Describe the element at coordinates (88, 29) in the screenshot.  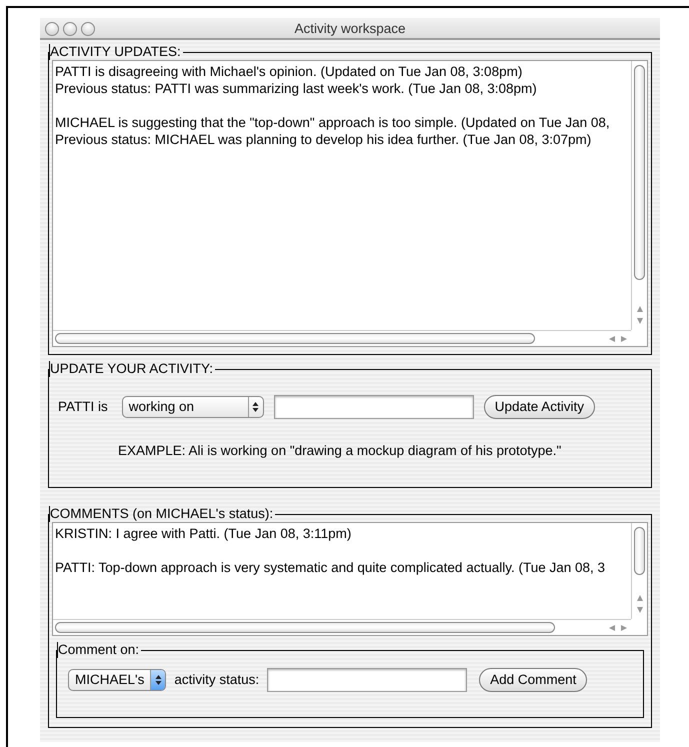
I see `zoom-button` at that location.